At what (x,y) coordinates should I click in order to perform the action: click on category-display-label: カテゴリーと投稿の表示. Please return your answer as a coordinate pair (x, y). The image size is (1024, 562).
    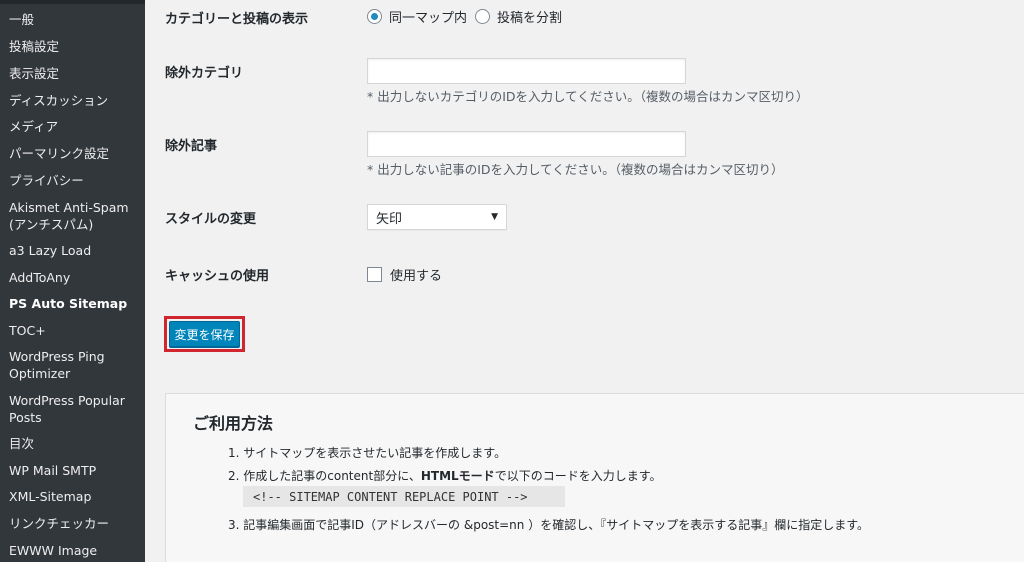
    Looking at the image, I should click on (237, 19).